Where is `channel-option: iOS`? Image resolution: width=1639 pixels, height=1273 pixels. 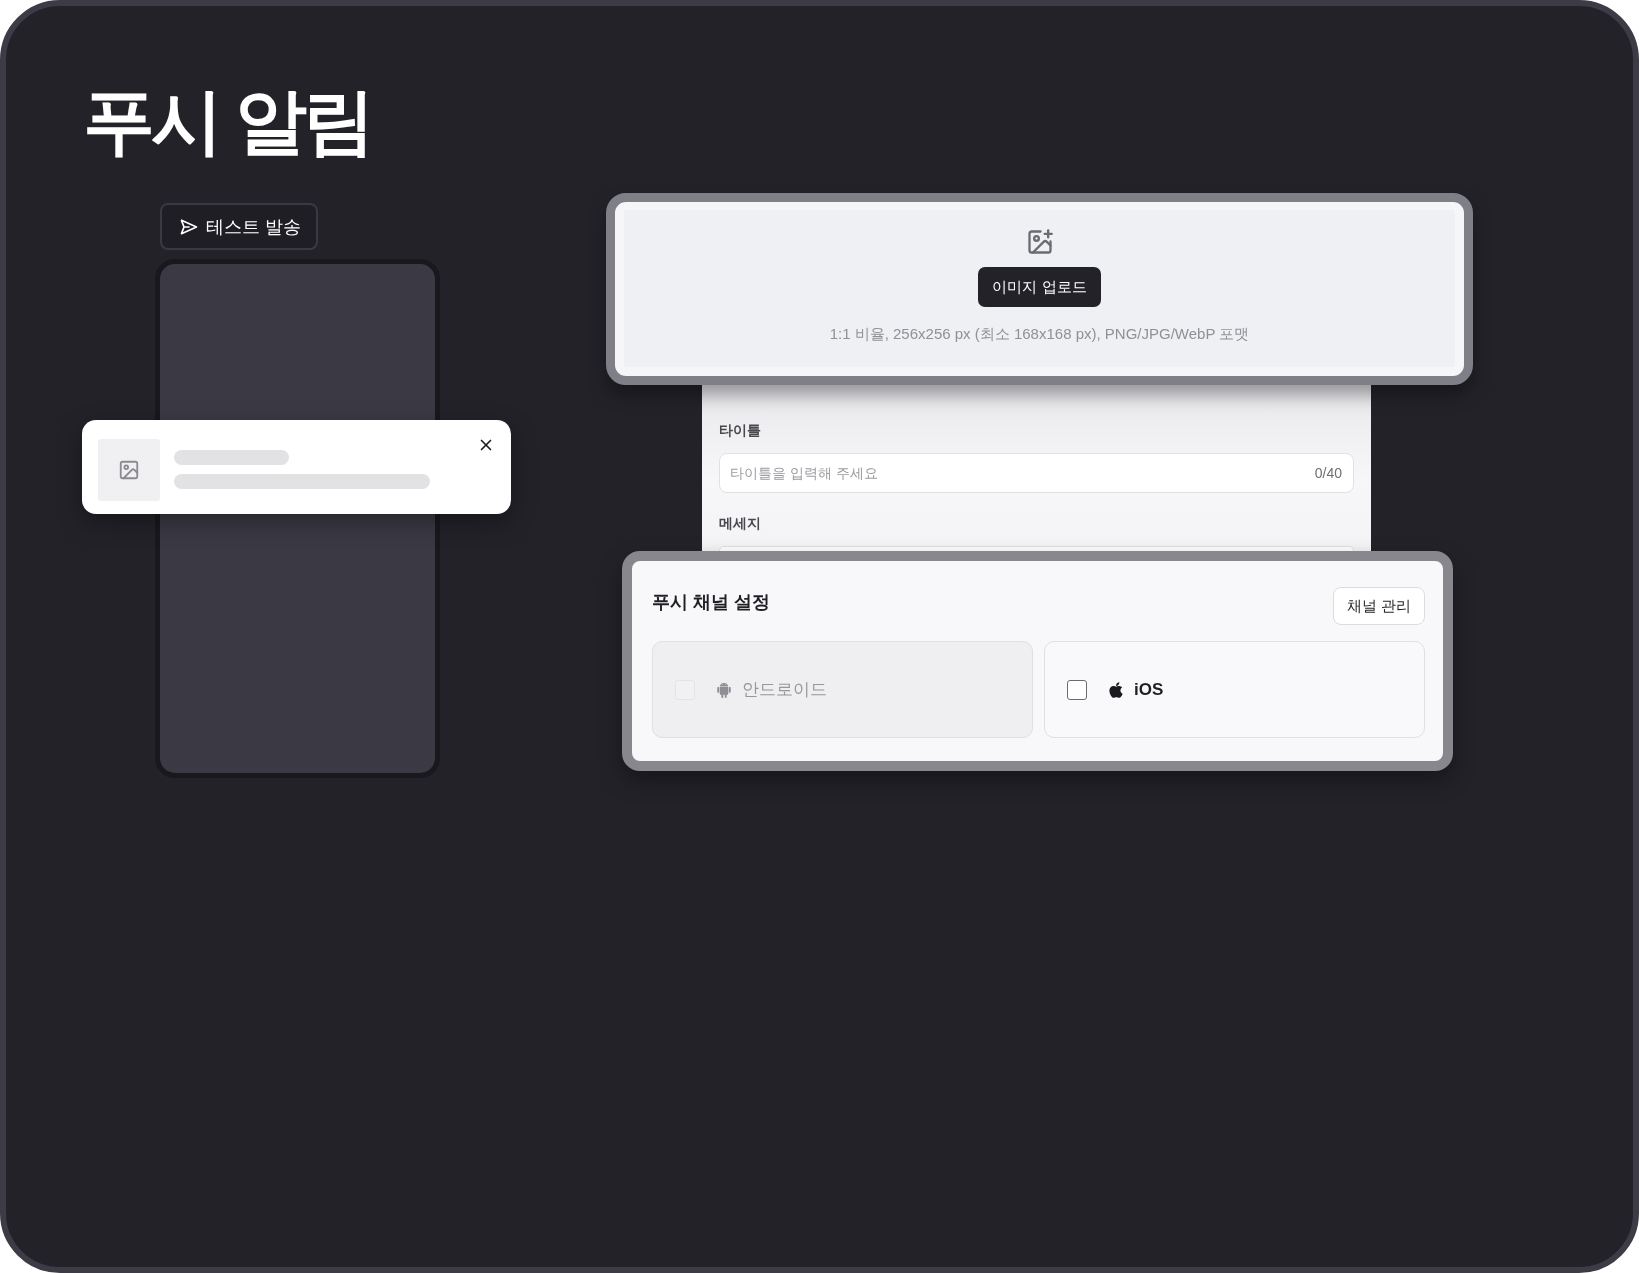
channel-option: iOS is located at coordinates (1234, 689).